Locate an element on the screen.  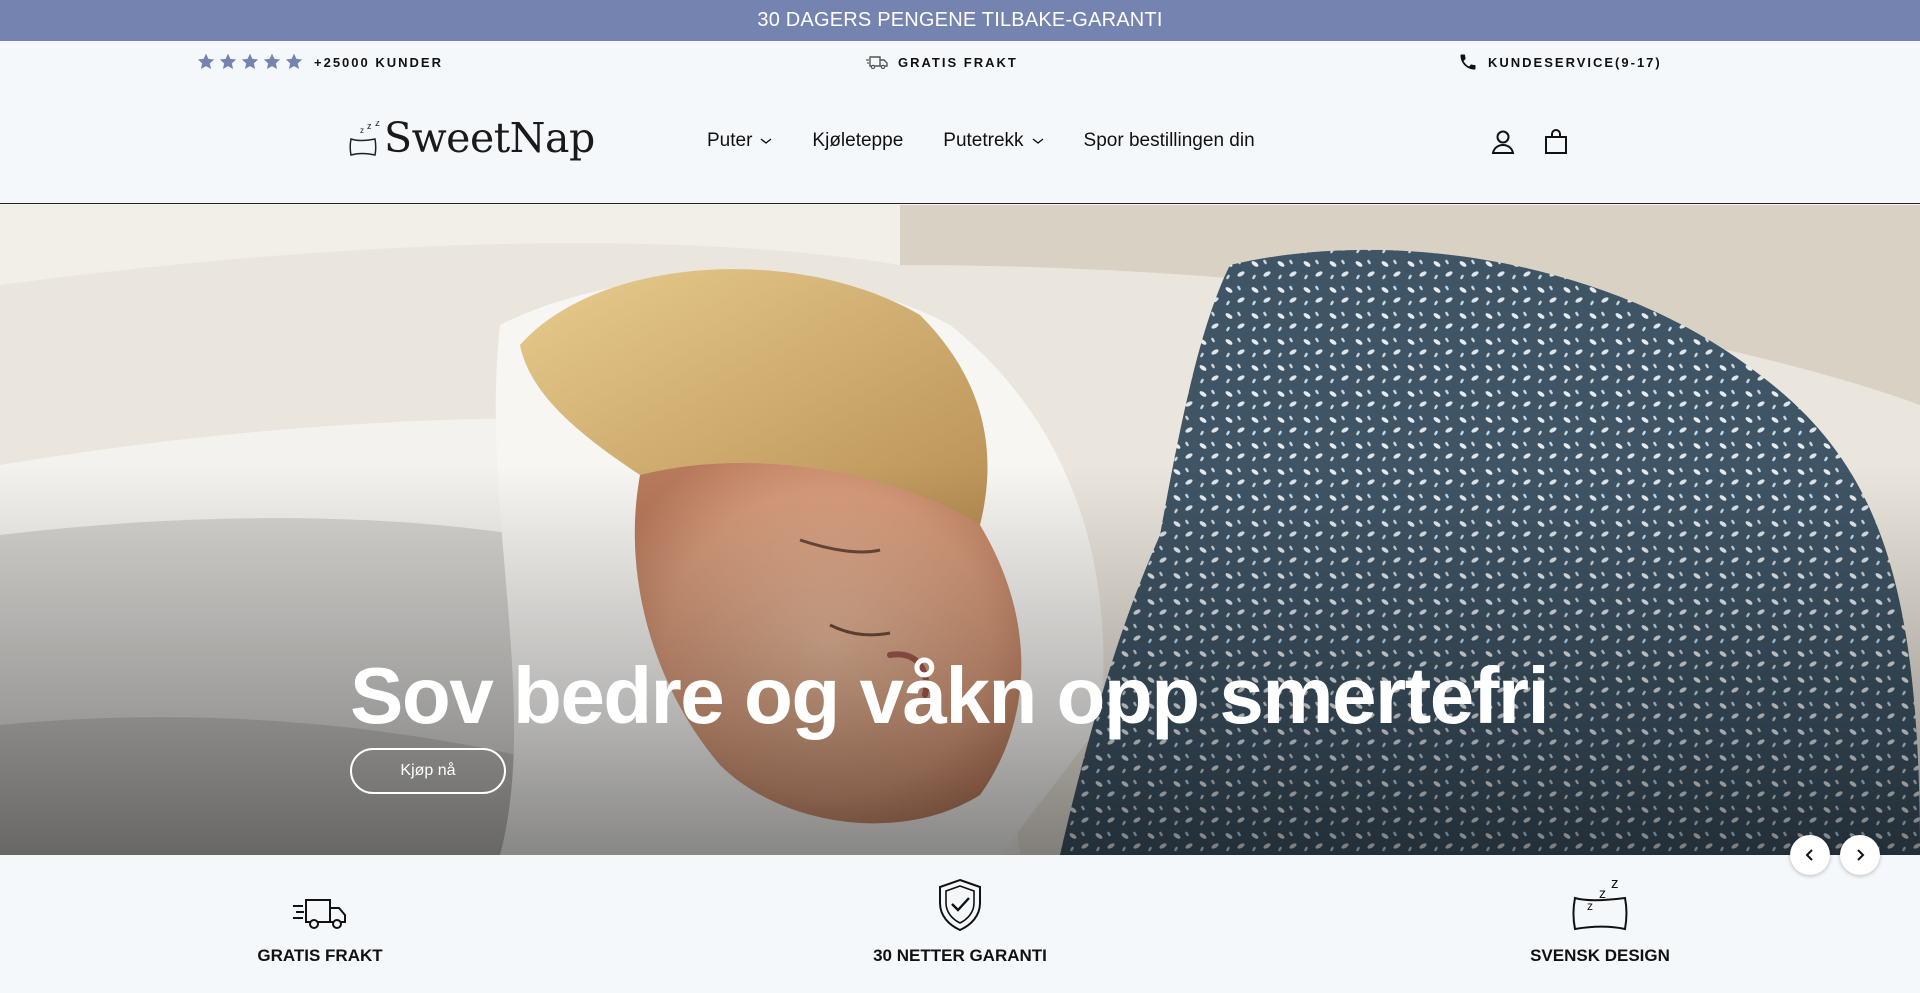
feature-guarantee: 30 NETTER GARANTI is located at coordinates (960, 920).